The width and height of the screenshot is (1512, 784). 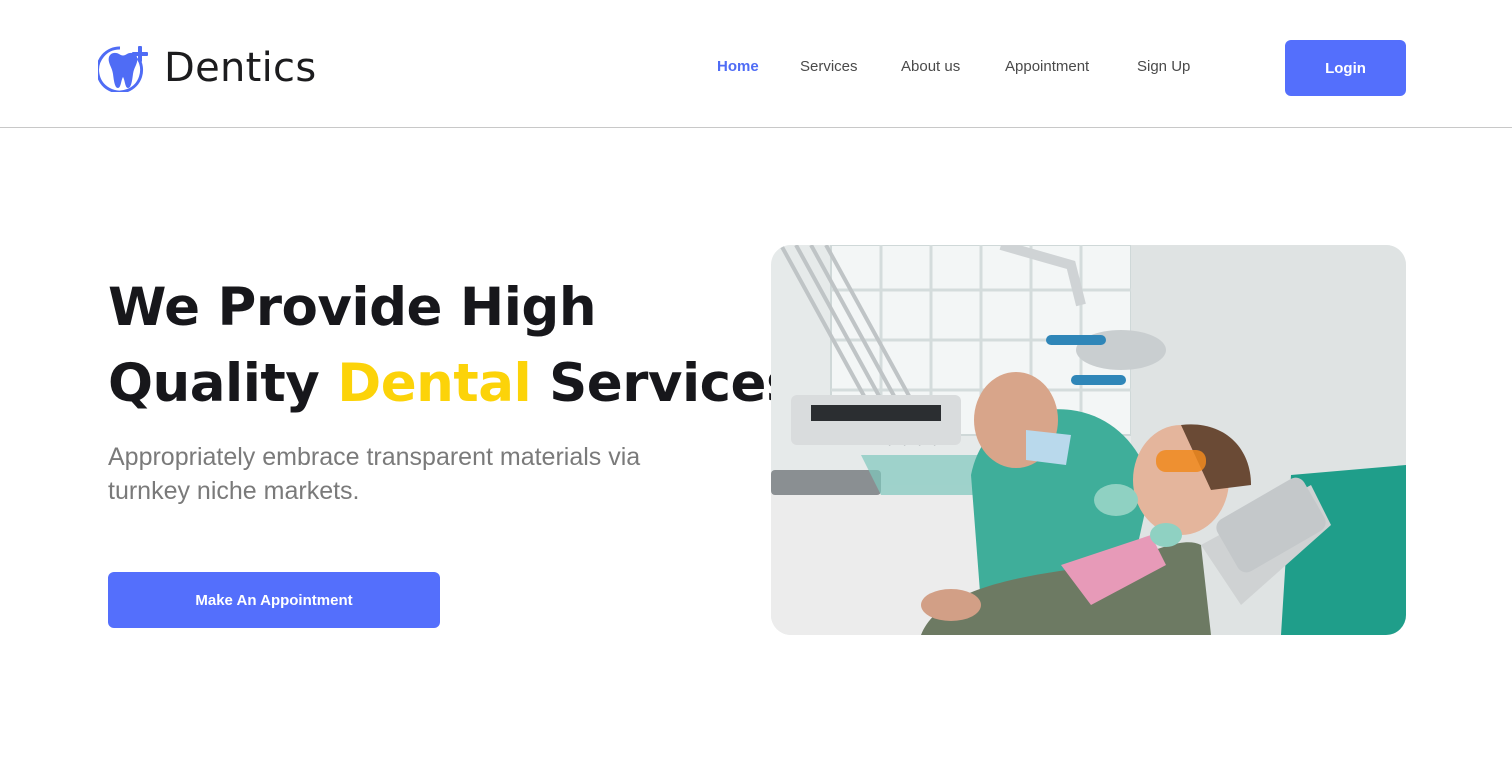 What do you see at coordinates (223, 383) in the screenshot?
I see `hero-title-line2-start: Quality` at bounding box center [223, 383].